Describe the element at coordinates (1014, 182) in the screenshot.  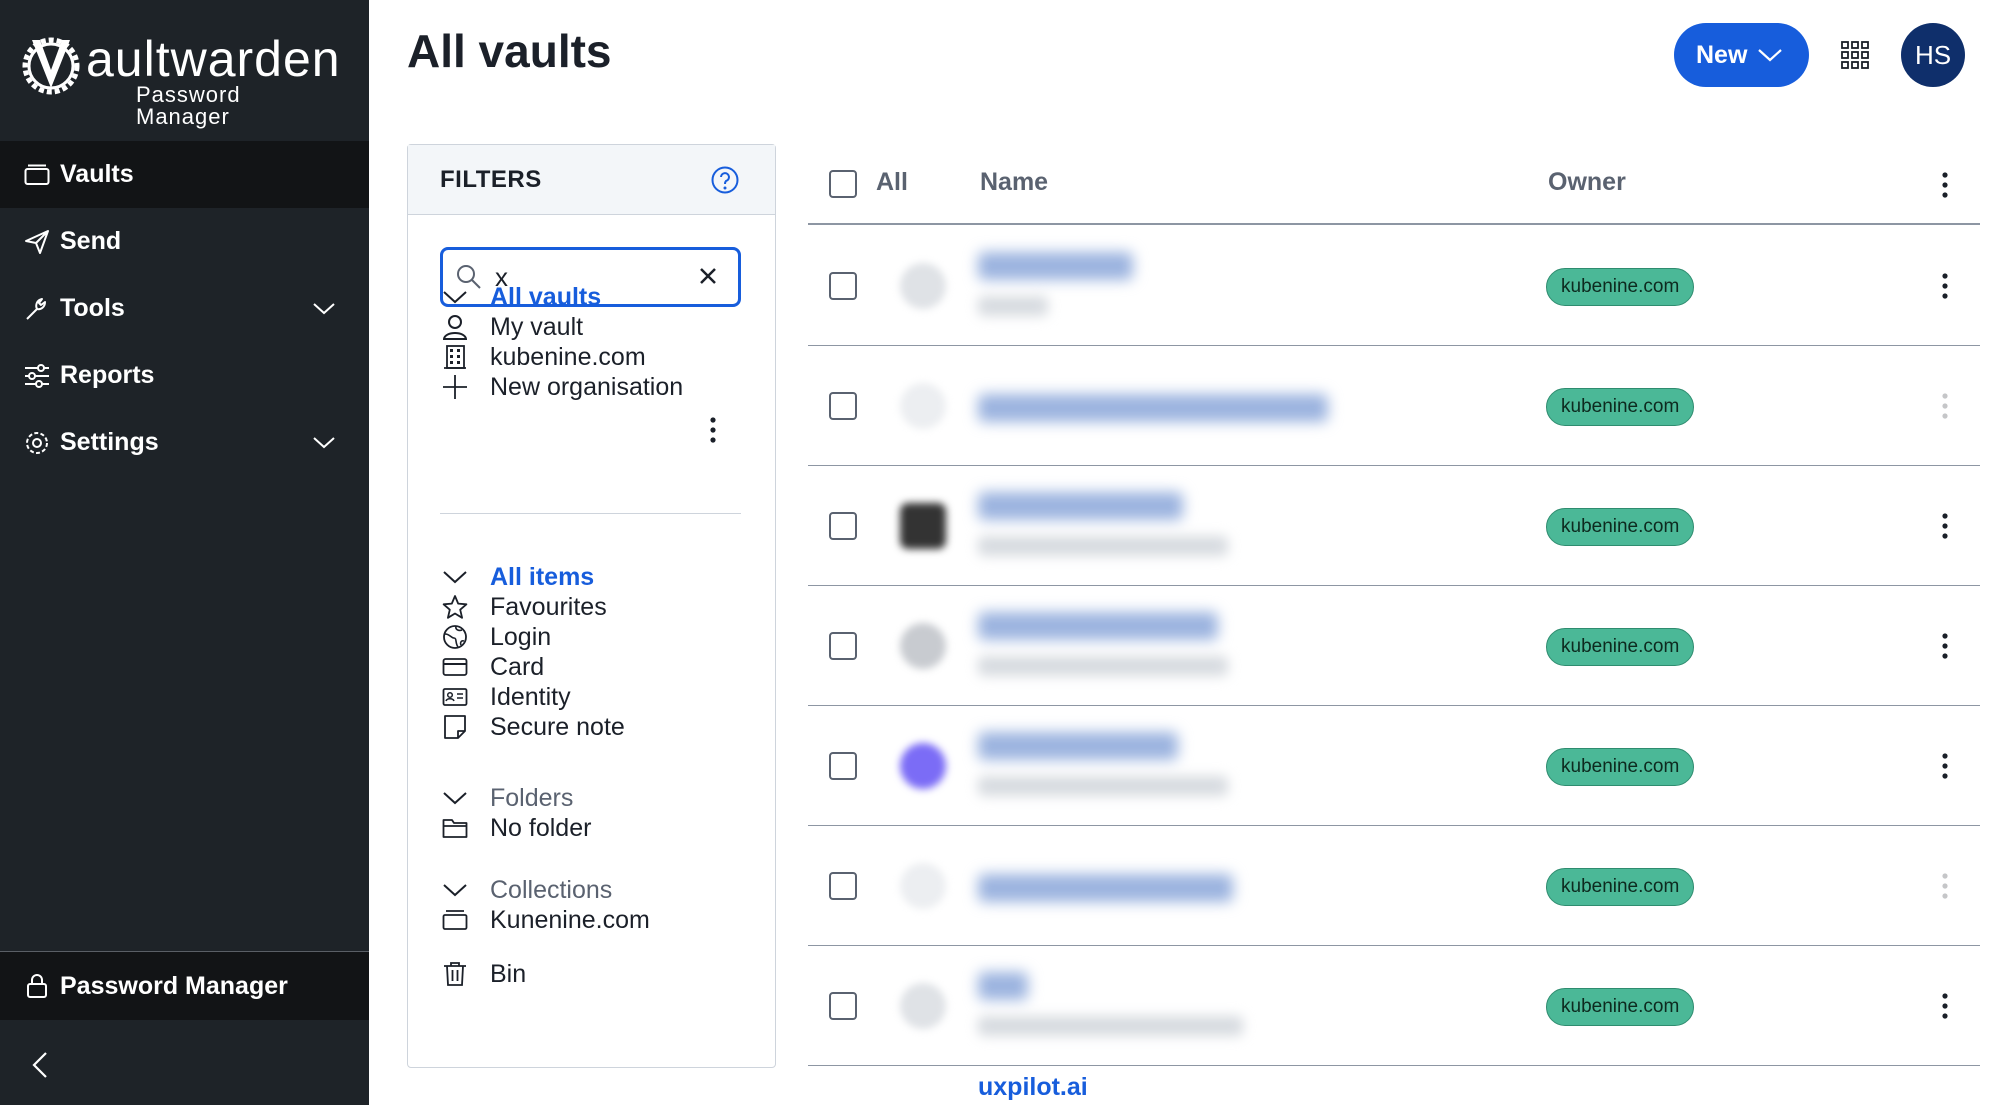
I see `column-name: Name` at that location.